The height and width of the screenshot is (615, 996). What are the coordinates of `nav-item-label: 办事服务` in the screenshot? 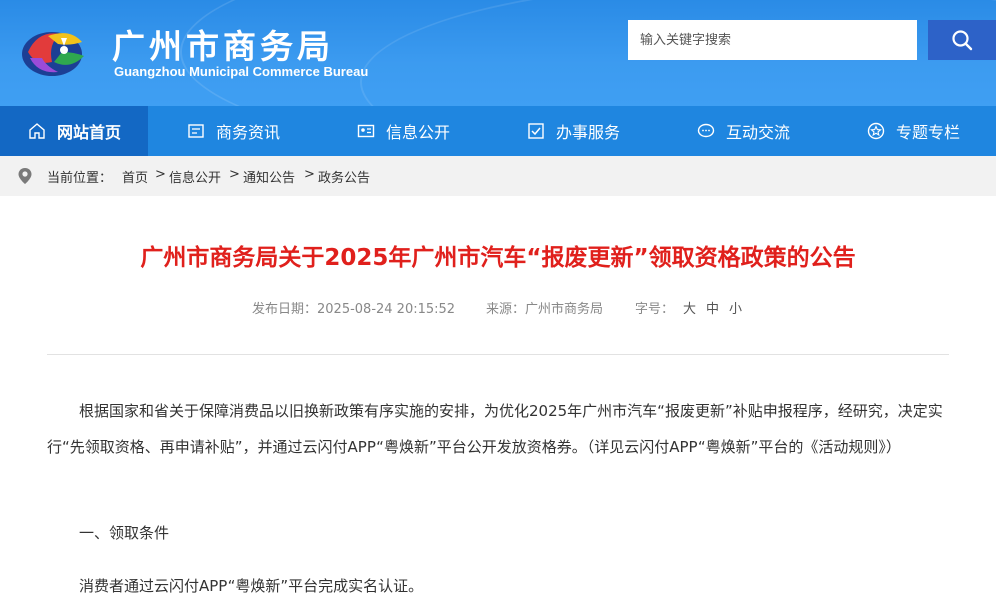 It's located at (588, 132).